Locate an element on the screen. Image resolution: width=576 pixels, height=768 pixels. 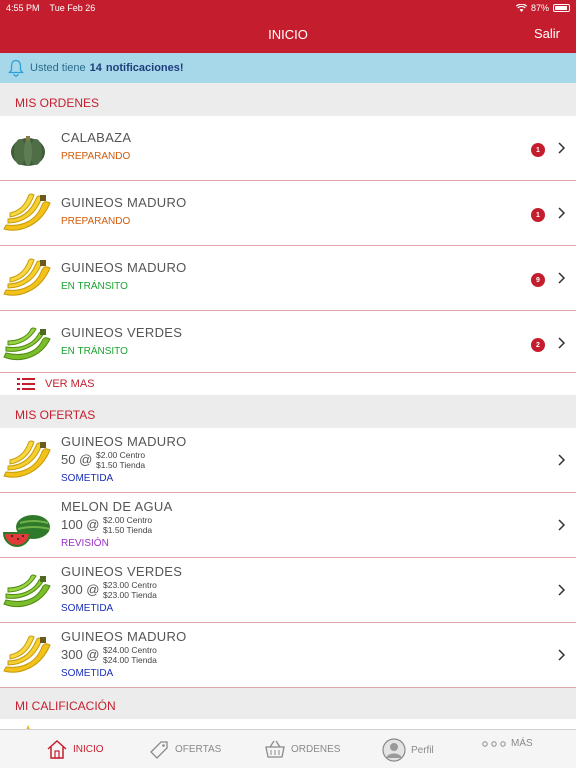
notification-suffix: notificaciones! is located at coordinates (144, 68).